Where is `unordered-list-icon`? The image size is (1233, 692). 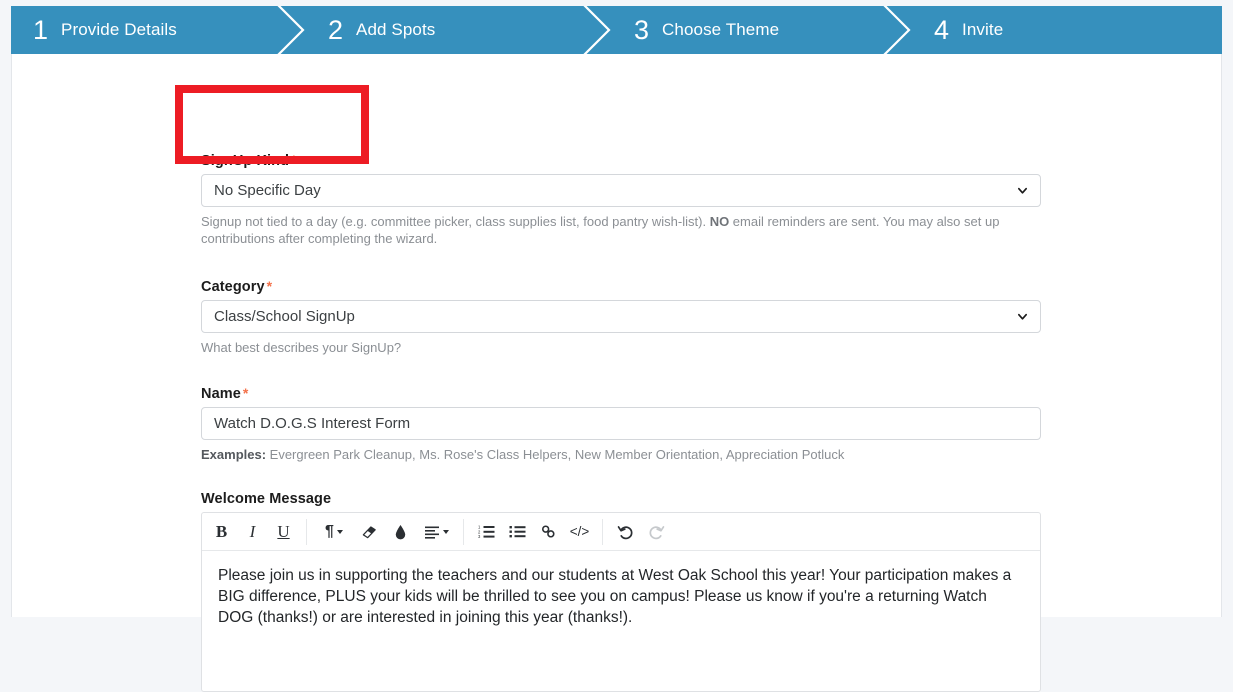
unordered-list-icon is located at coordinates (517, 532).